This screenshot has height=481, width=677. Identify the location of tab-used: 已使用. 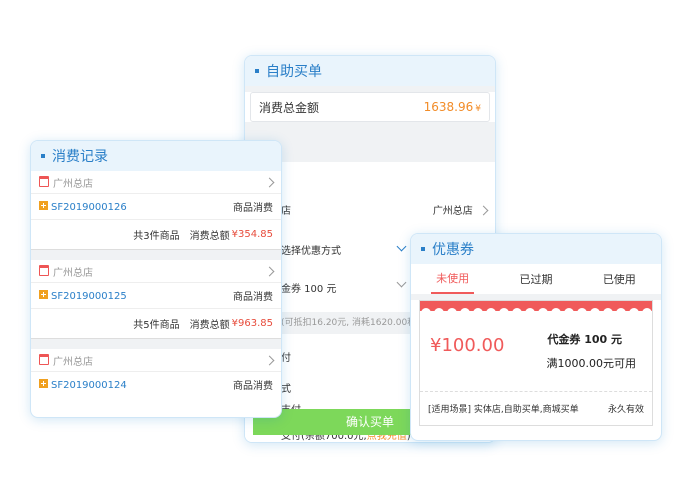
(619, 279).